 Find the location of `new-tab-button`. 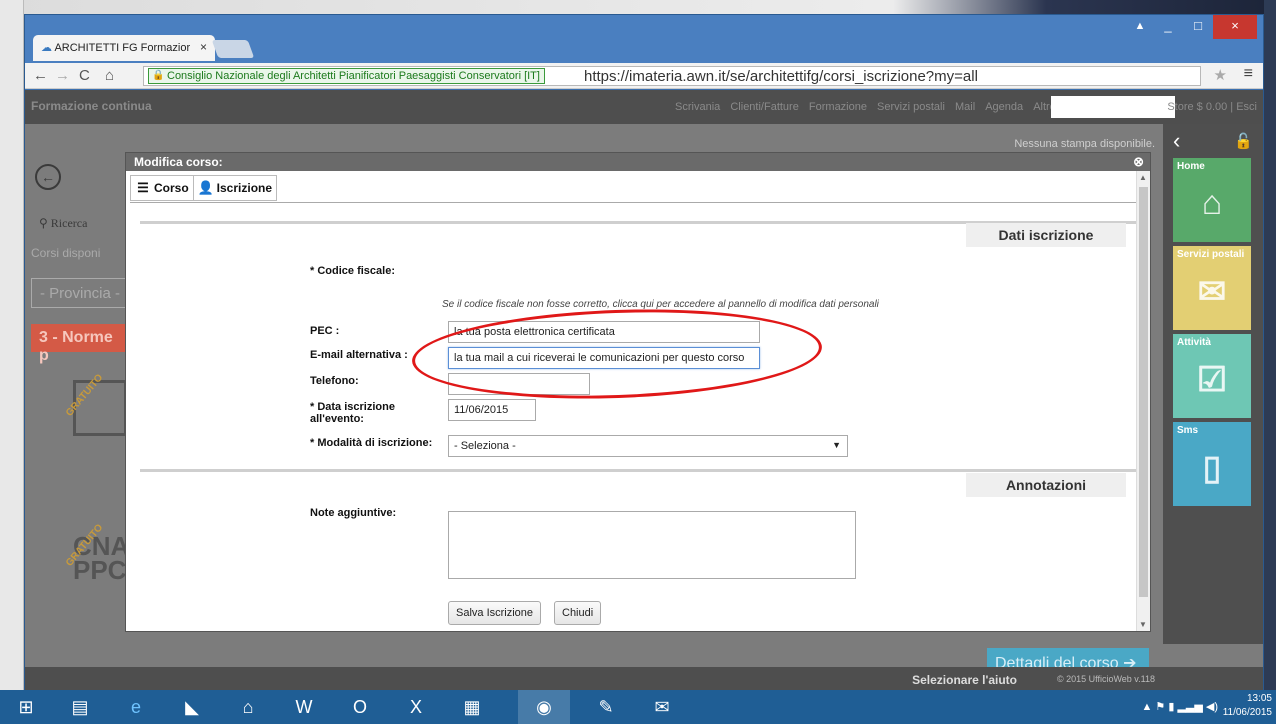

new-tab-button is located at coordinates (233, 49).